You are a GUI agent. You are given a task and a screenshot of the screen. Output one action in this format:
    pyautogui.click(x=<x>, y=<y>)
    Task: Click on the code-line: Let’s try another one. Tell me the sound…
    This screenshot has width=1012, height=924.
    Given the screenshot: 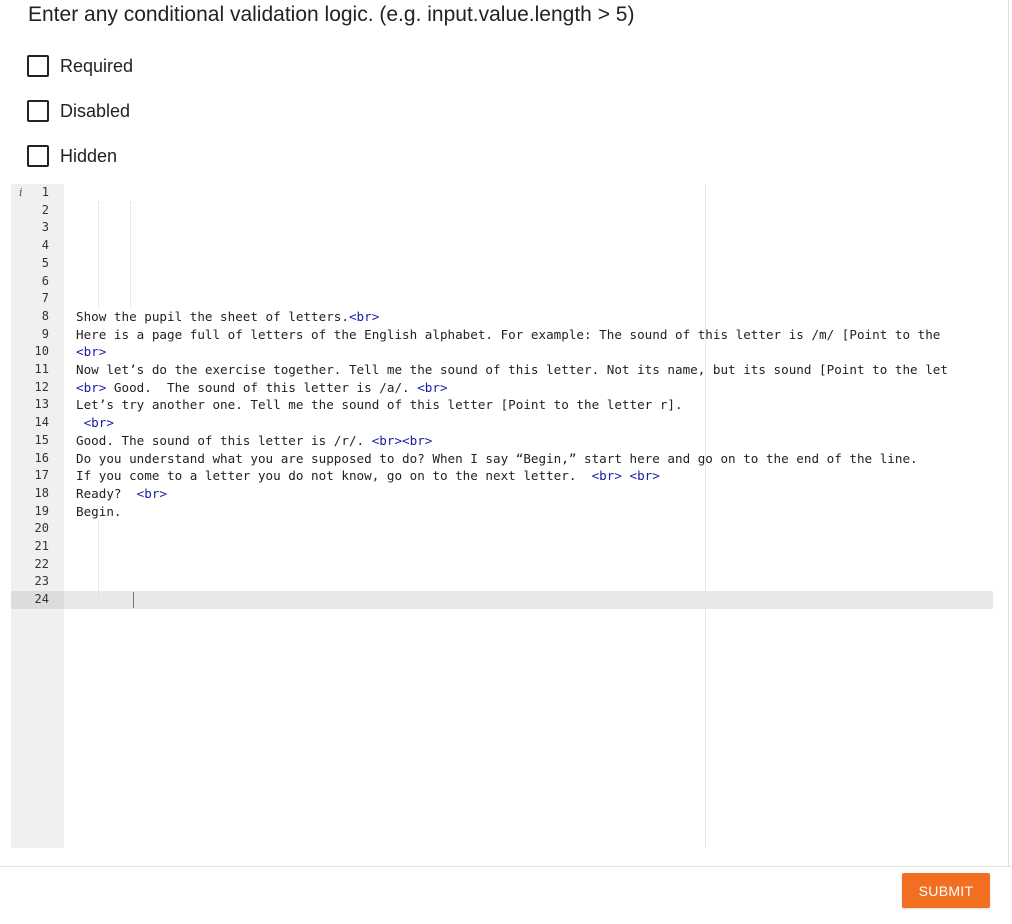 What is the action you would take?
    pyautogui.click(x=379, y=405)
    